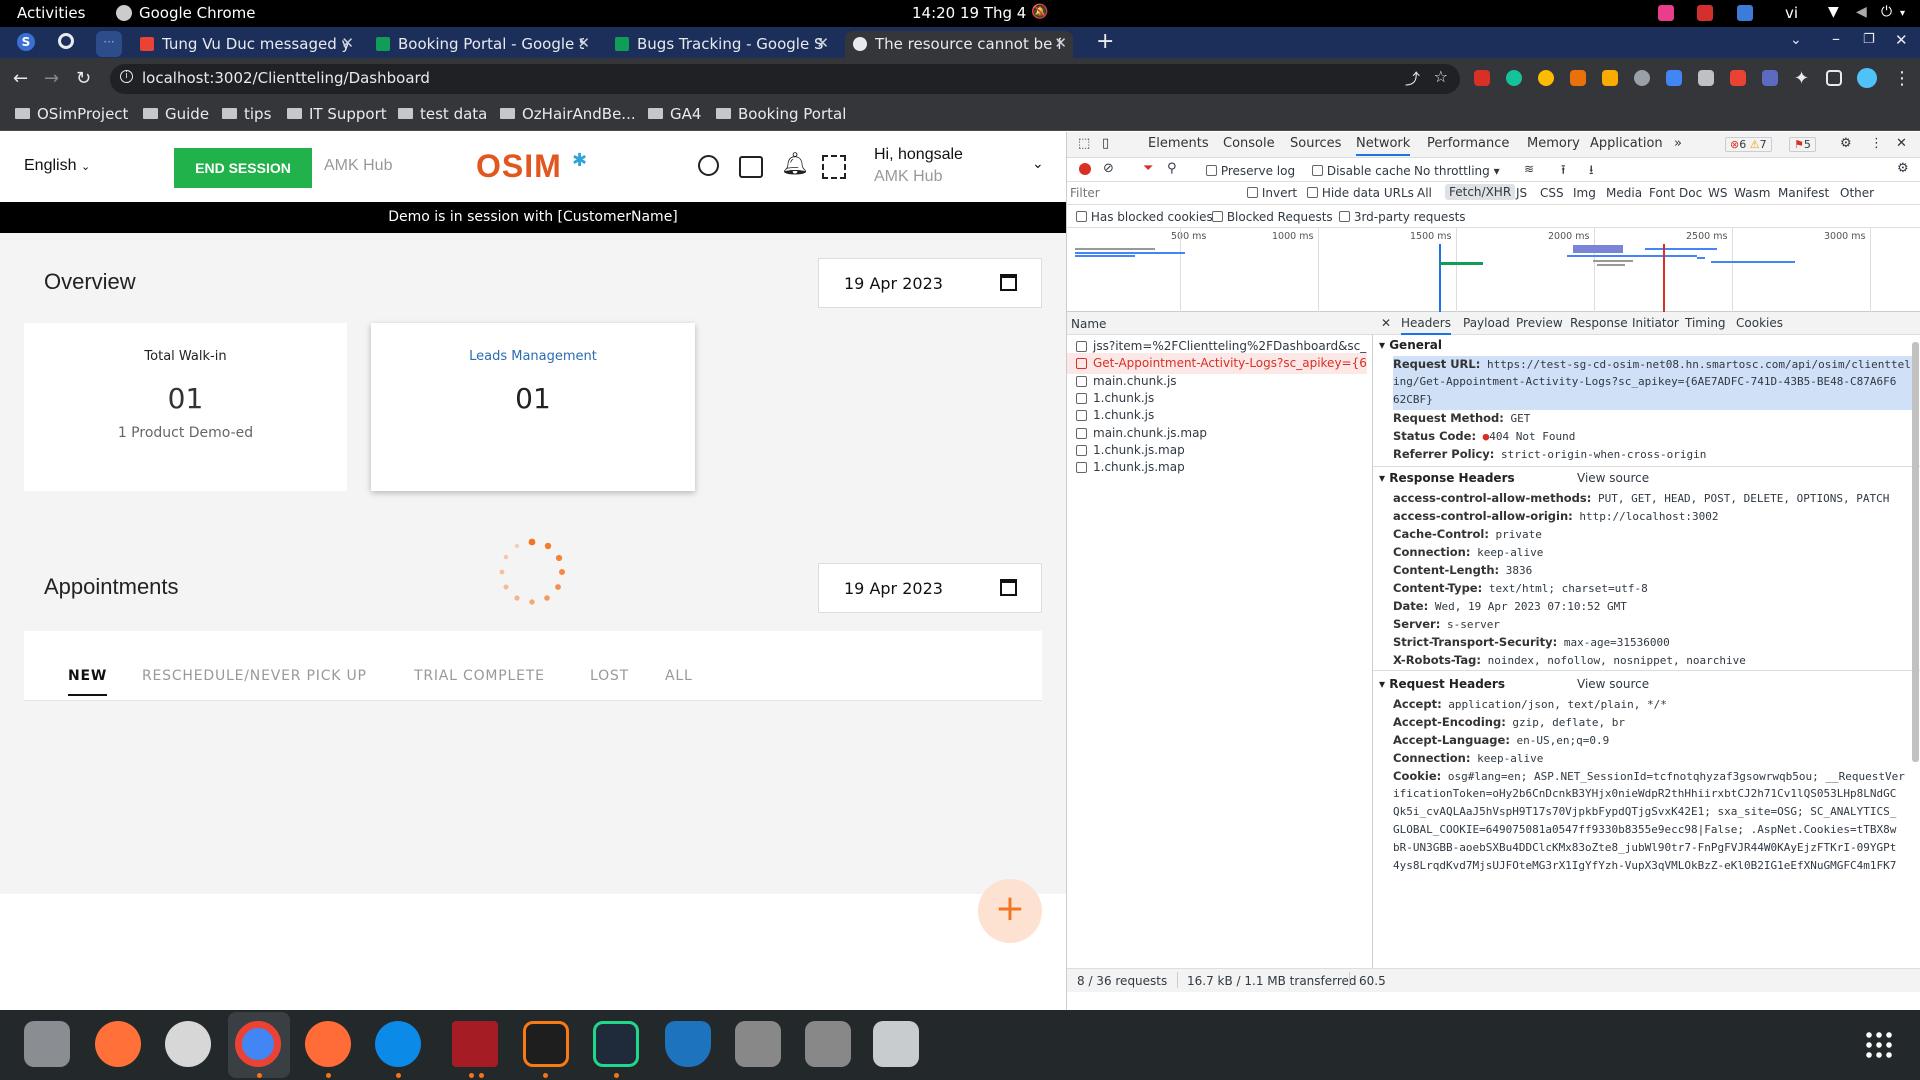 The image size is (1920, 1080). Describe the element at coordinates (1879, 1045) in the screenshot. I see `show-apps-grid-icon` at that location.